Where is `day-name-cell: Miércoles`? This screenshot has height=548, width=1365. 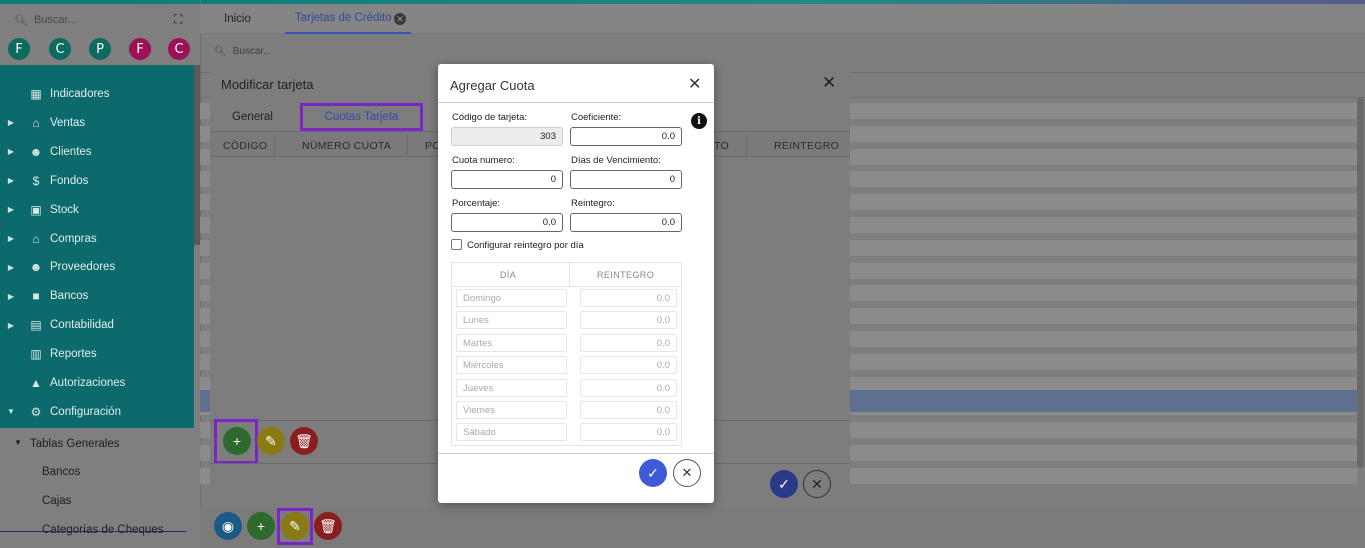
day-name-cell: Miércoles is located at coordinates (511, 365).